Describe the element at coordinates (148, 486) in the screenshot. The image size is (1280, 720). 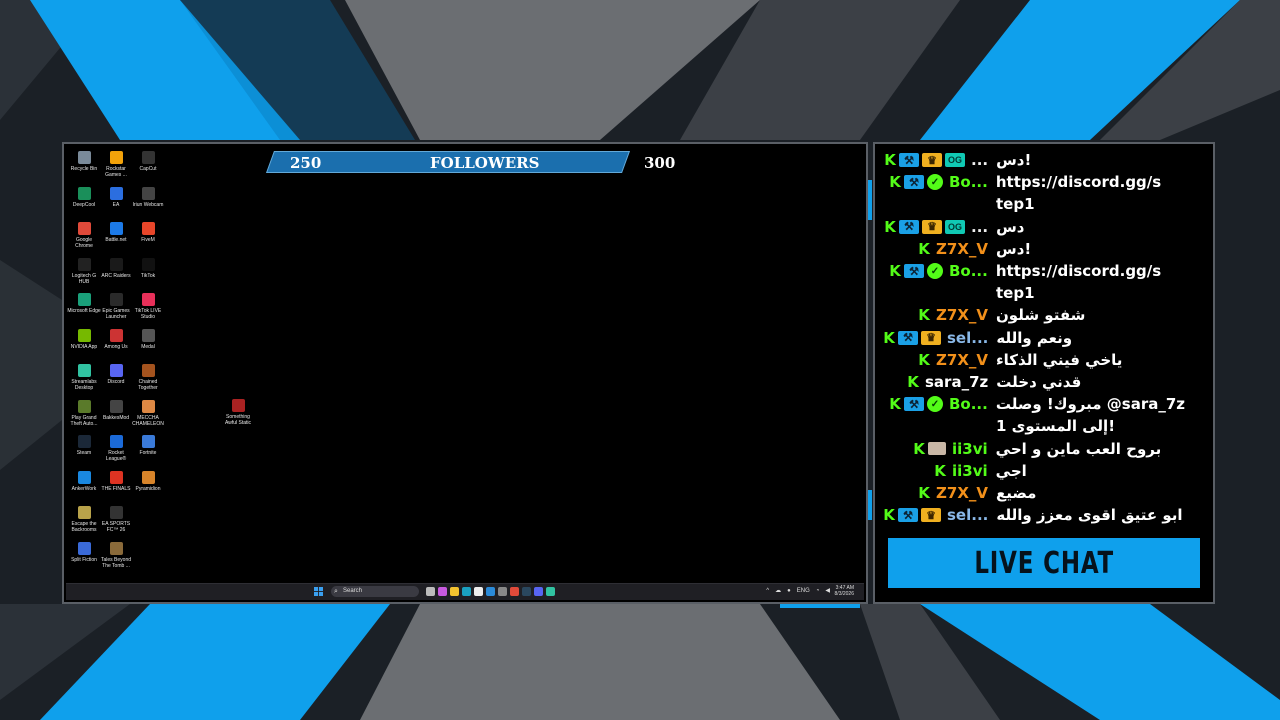
I see `desktop-icon-pyramidion: Pyramidion` at that location.